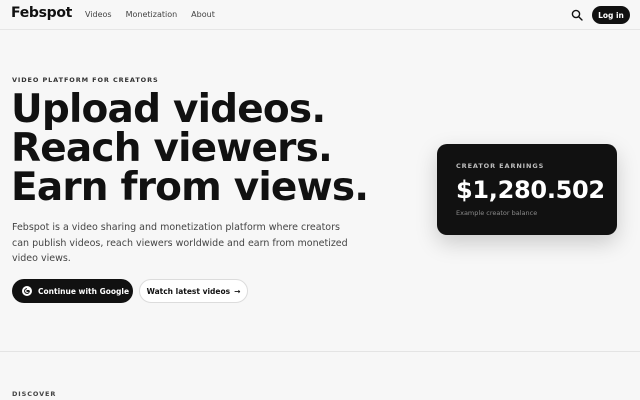 The image size is (640, 400). I want to click on headline-line-3: Earn from views., so click(190, 187).